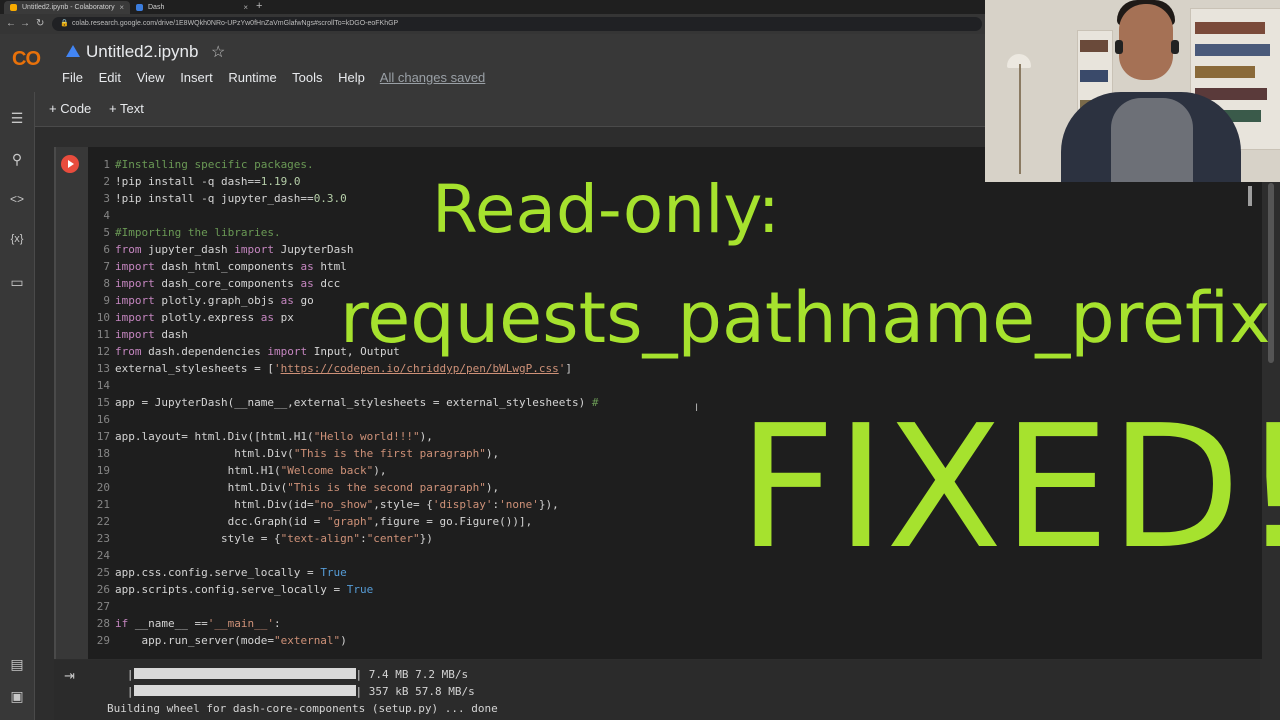 Image resolution: width=1280 pixels, height=720 pixels. I want to click on code-token: dcc.Graph(id =, so click(221, 521).